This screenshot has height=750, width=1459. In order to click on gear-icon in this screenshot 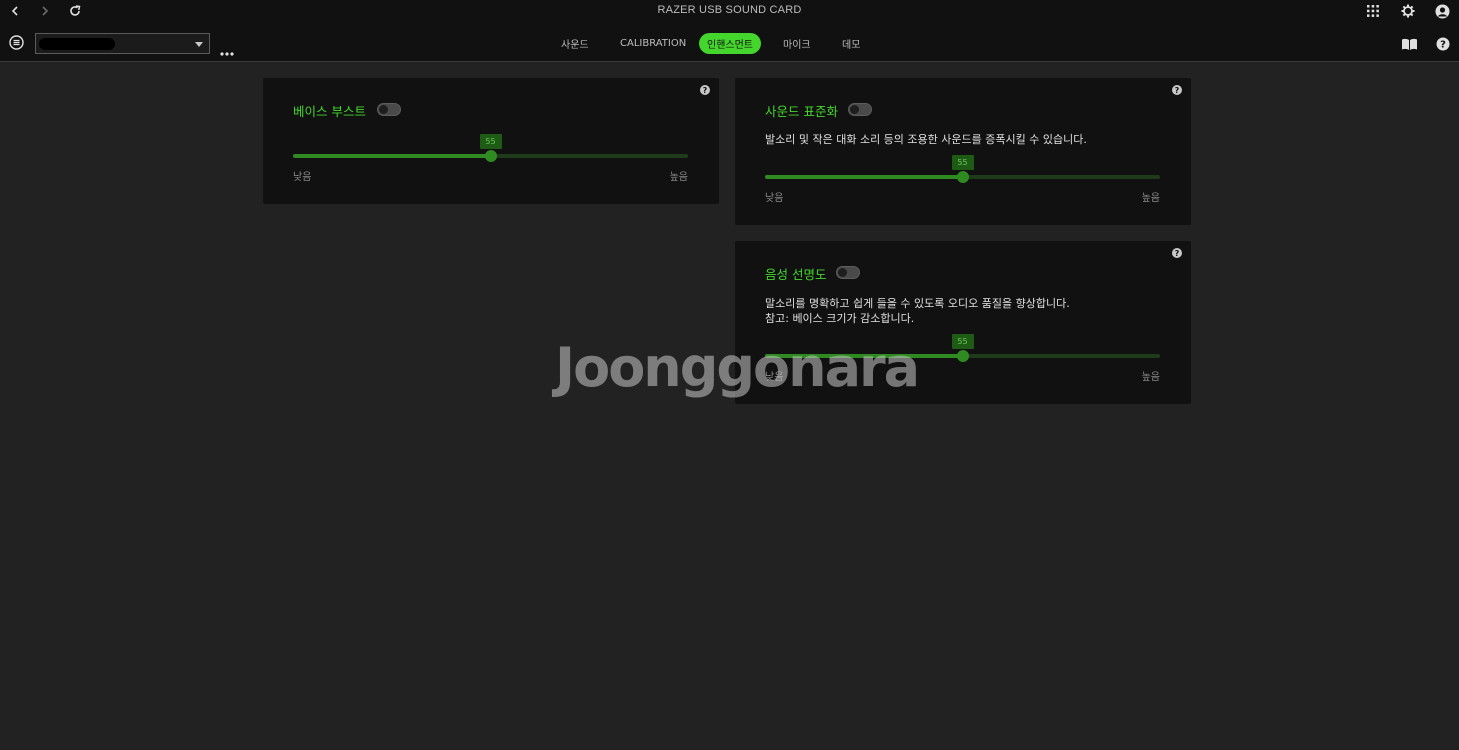, I will do `click(1408, 11)`.